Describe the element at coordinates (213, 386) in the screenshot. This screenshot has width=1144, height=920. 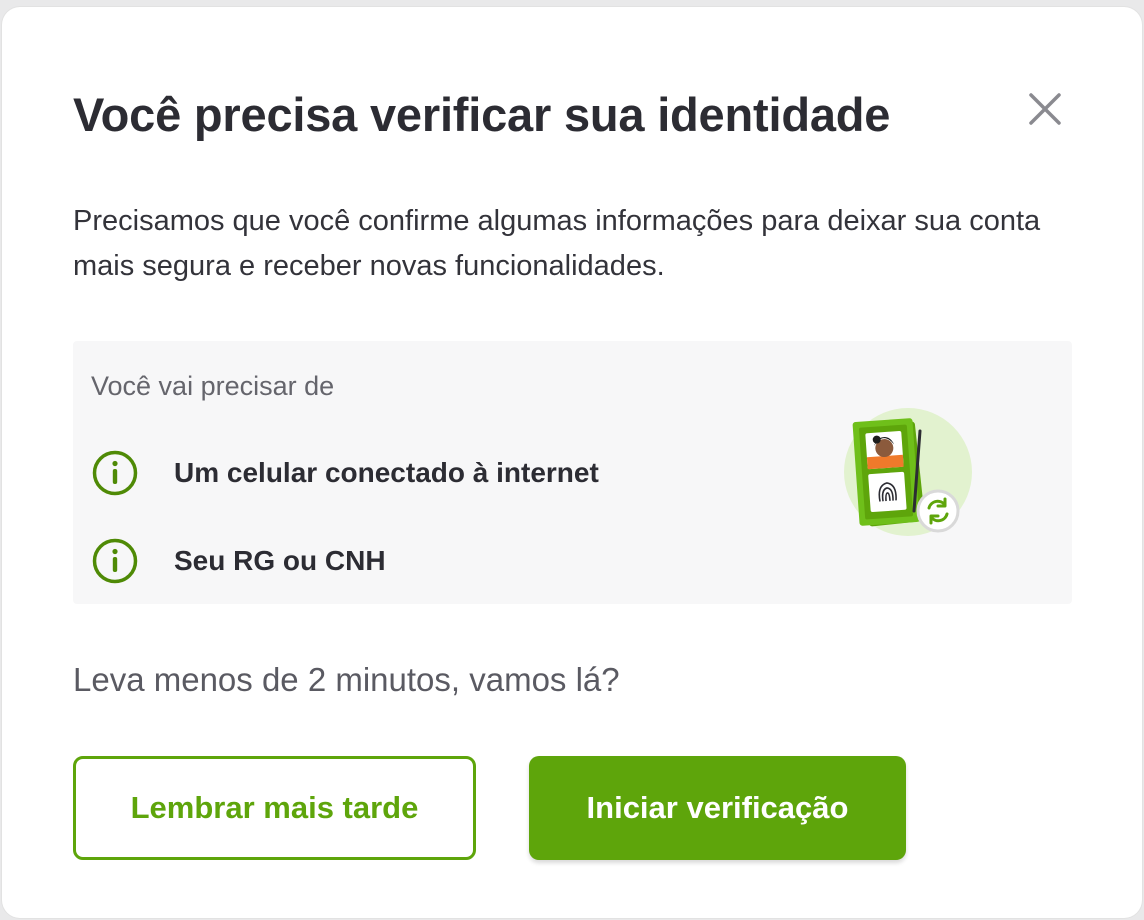
I see `requirements-heading: Você vai precisar de` at that location.